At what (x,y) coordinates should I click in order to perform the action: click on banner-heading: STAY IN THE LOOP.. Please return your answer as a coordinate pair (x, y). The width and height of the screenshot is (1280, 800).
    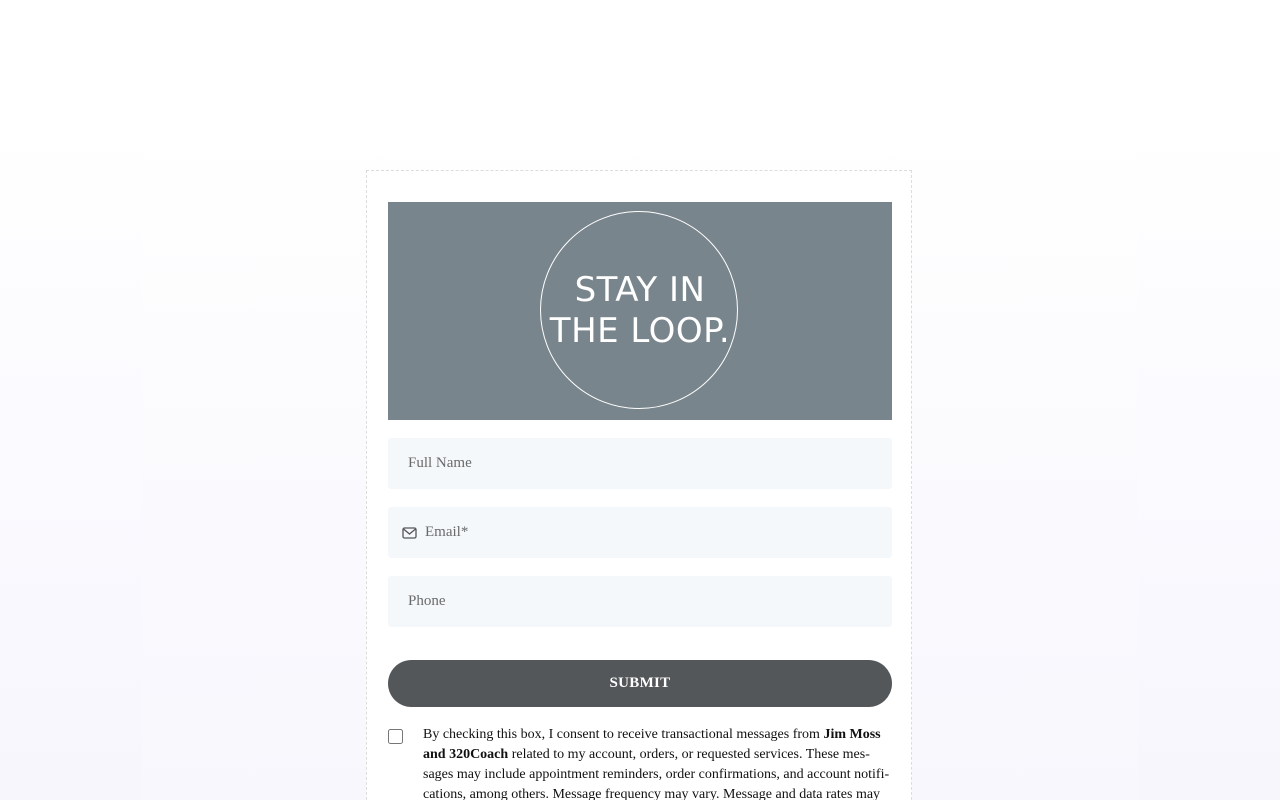
    Looking at the image, I should click on (640, 311).